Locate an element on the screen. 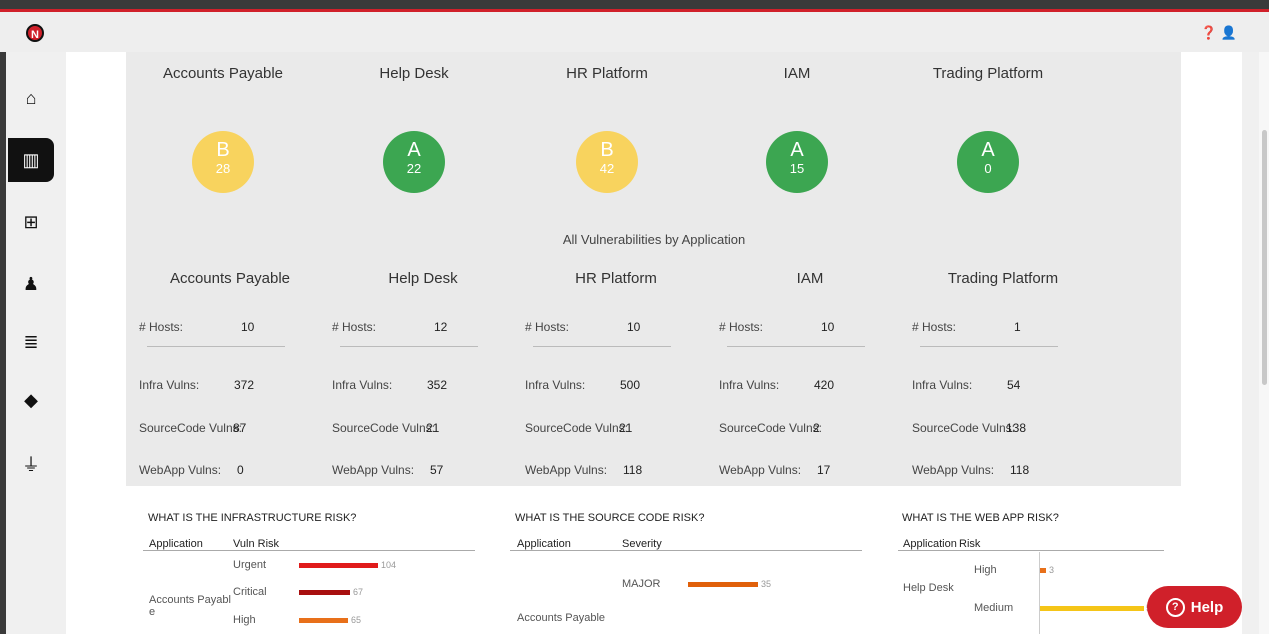 This screenshot has width=1269, height=634. risk-label: Urgent is located at coordinates (250, 565).